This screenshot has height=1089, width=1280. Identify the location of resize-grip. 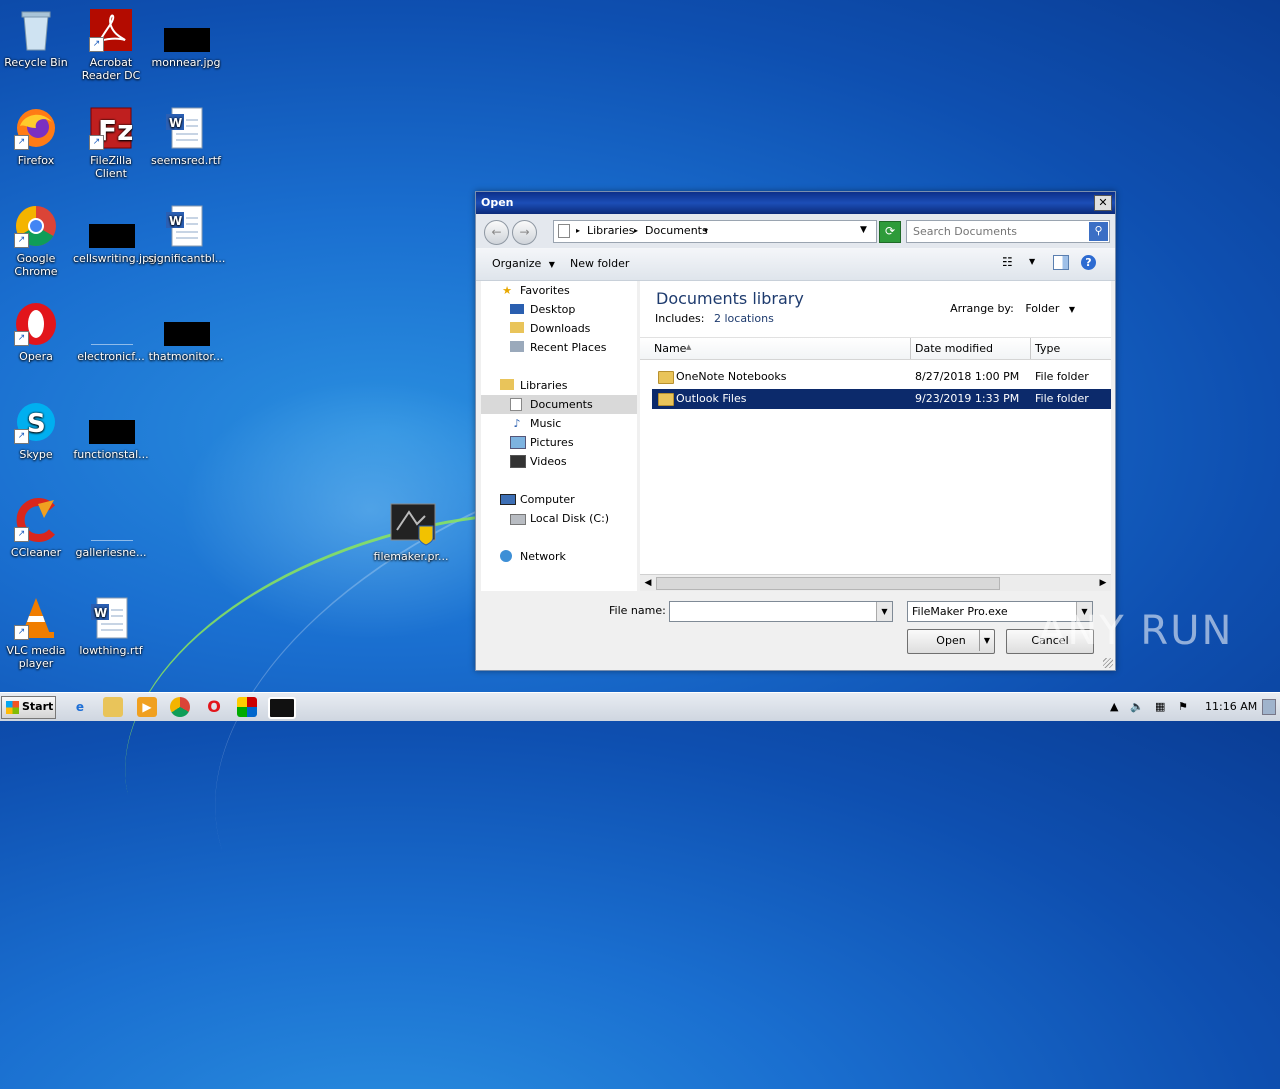
(1108, 663).